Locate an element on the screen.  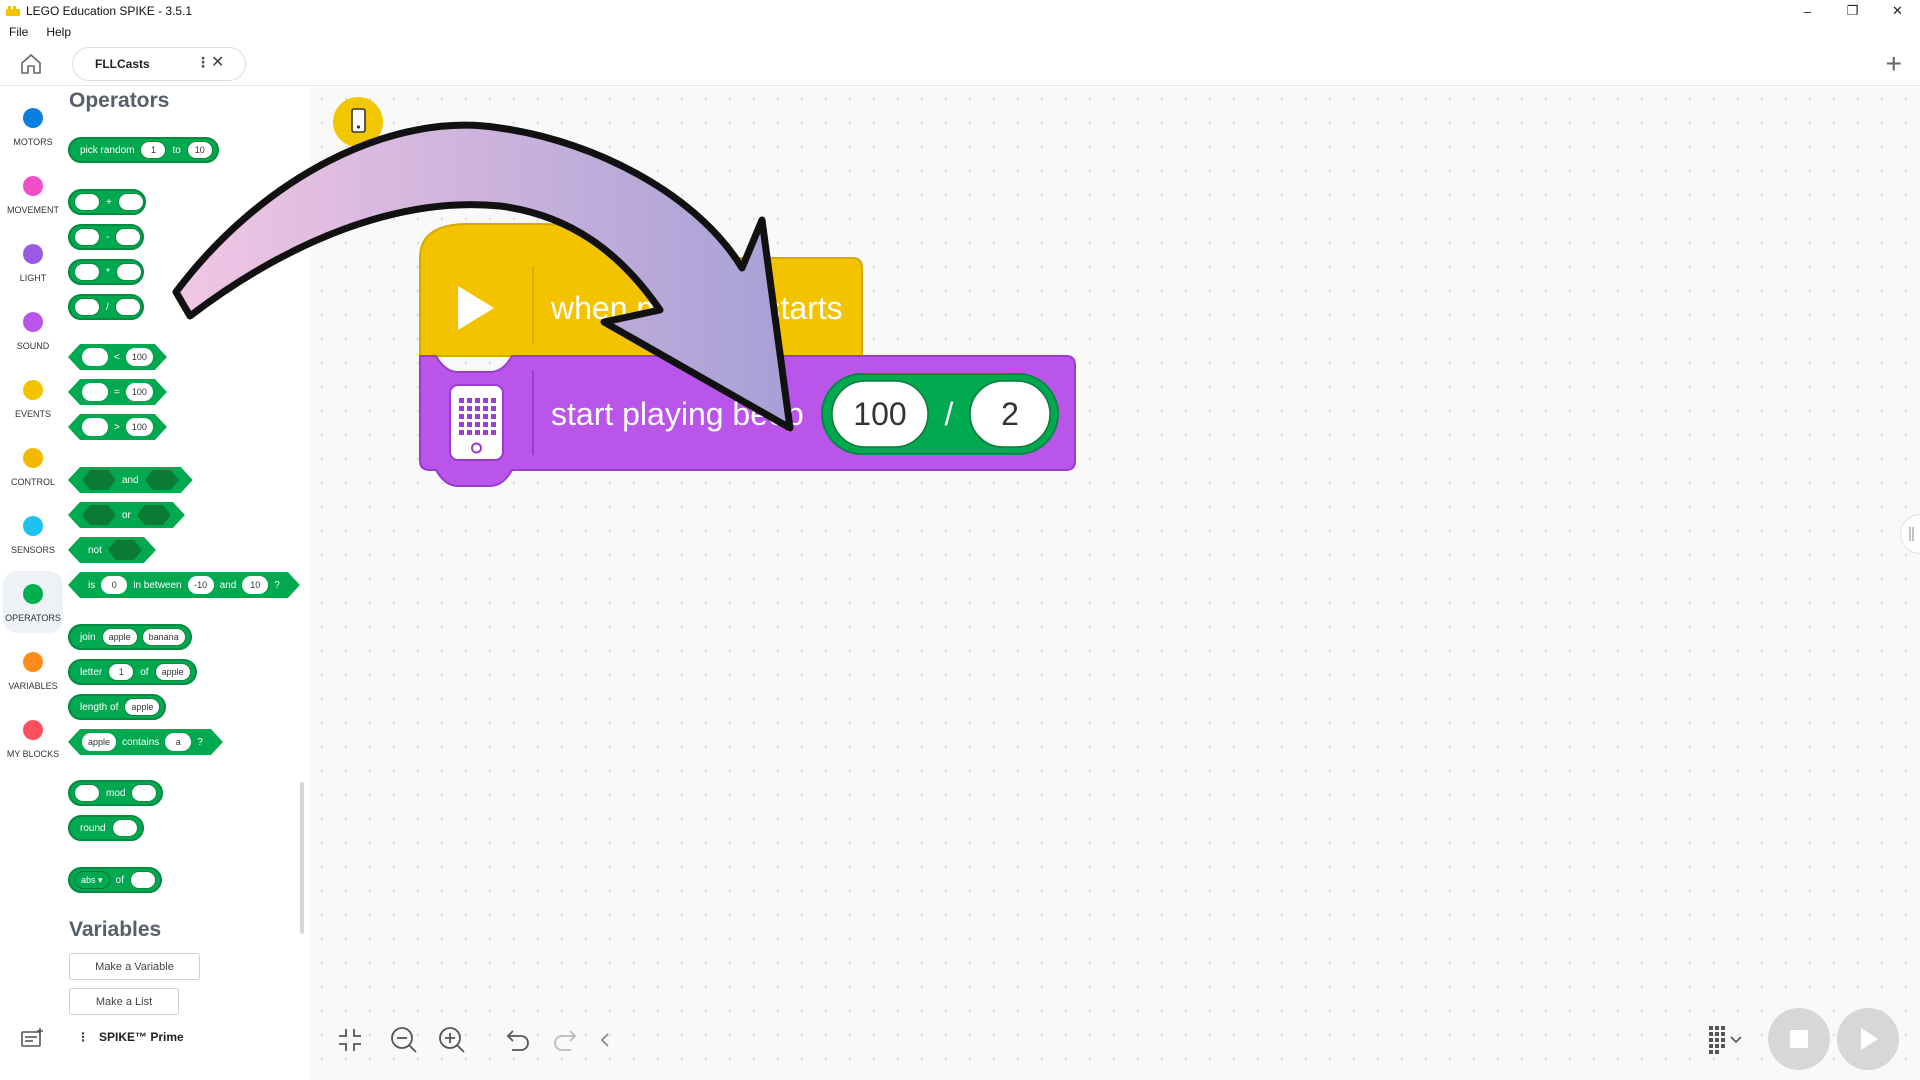
device-badge is located at coordinates (358, 122).